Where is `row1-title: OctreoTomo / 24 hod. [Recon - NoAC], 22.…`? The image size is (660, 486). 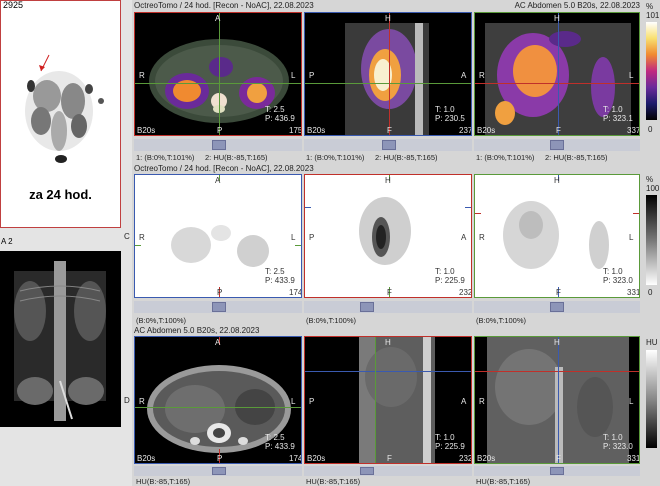
row1-title: OctreoTomo / 24 hod. [Recon - NoAC], 22.… is located at coordinates (224, 5).